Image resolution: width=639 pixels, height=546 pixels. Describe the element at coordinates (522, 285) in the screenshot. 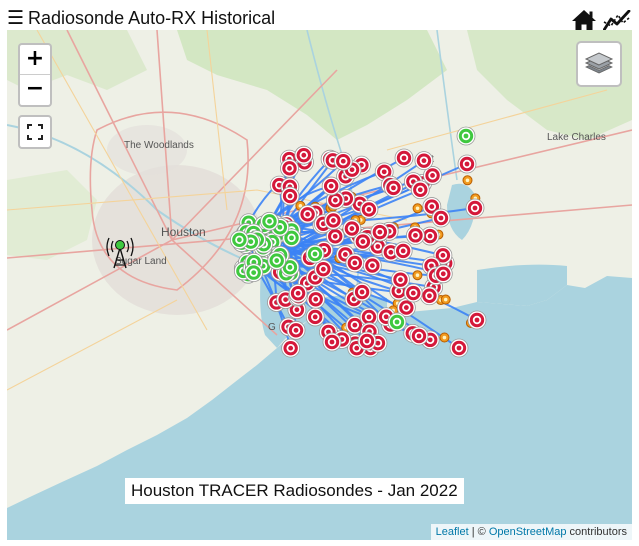

I see `coastal-lake` at that location.